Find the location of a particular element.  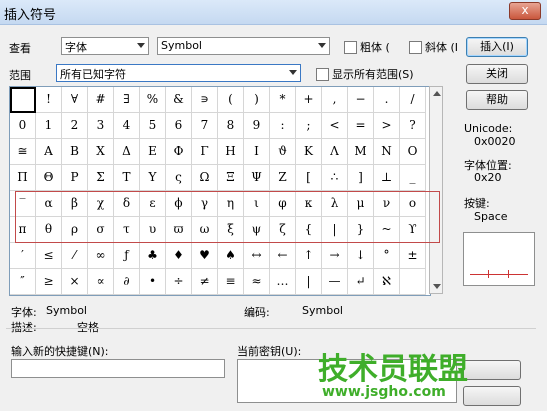

symbol-cell: ↑ is located at coordinates (309, 256).